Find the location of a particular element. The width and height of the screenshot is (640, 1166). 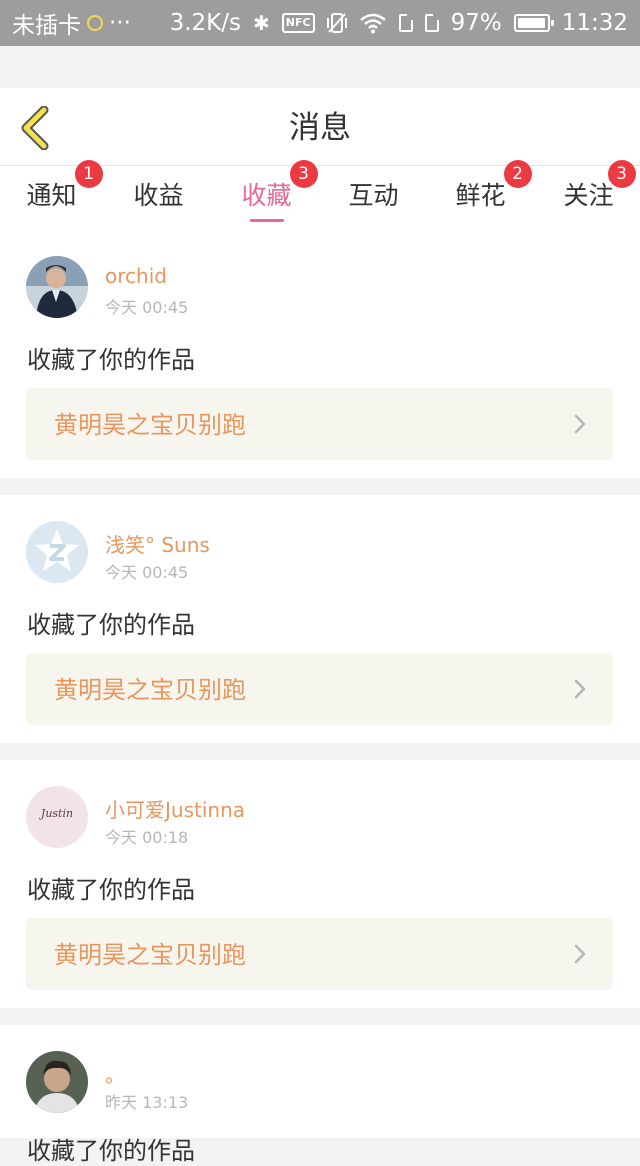

username: 小可爱Justinna is located at coordinates (175, 808).